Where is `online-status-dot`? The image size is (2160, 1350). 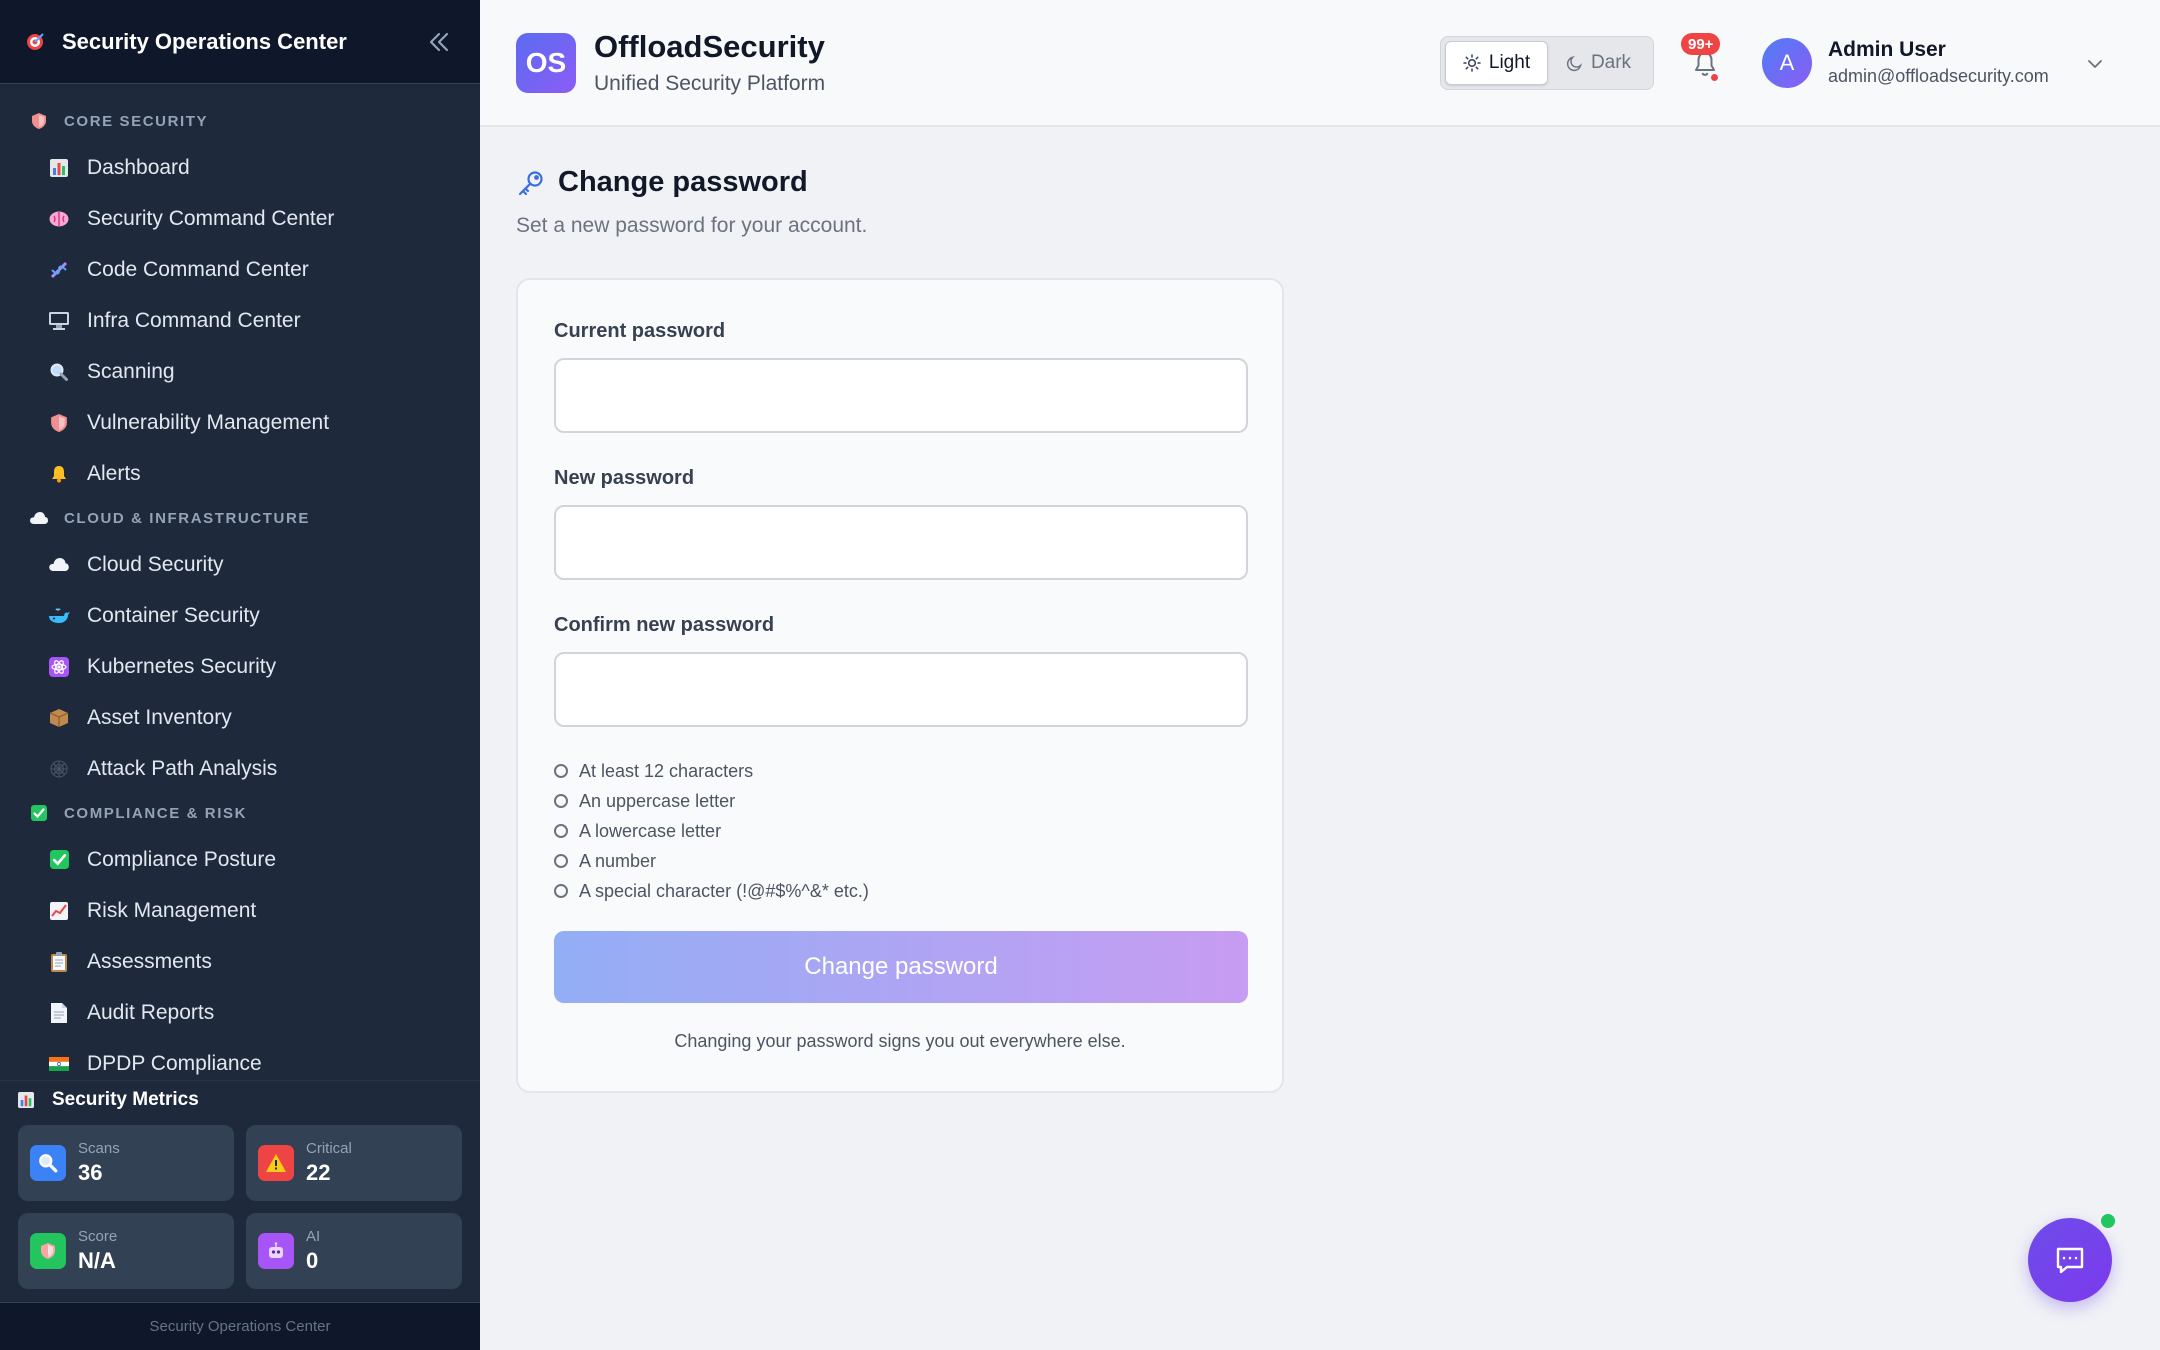
online-status-dot is located at coordinates (2108, 1221).